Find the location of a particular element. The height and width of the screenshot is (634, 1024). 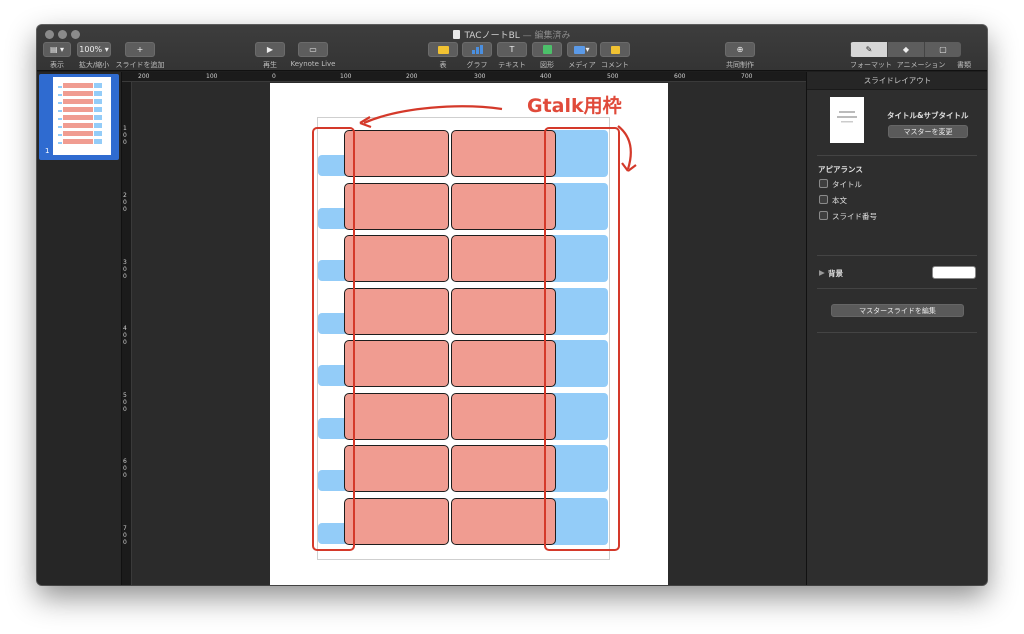

format-tab: ✎ is located at coordinates (868, 49).